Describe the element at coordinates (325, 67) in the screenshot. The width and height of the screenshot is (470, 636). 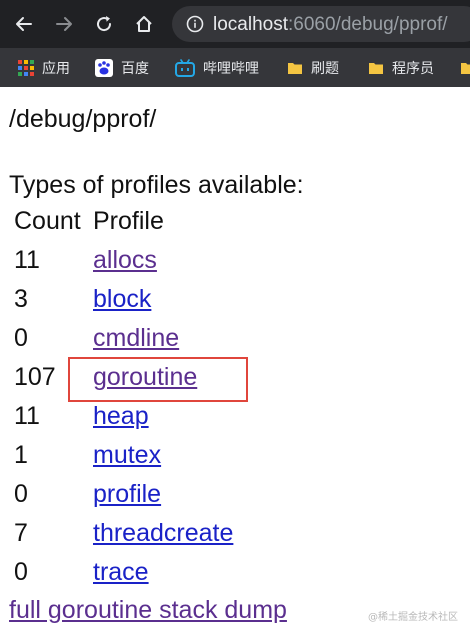
I see `bookmark-label: 刷题` at that location.